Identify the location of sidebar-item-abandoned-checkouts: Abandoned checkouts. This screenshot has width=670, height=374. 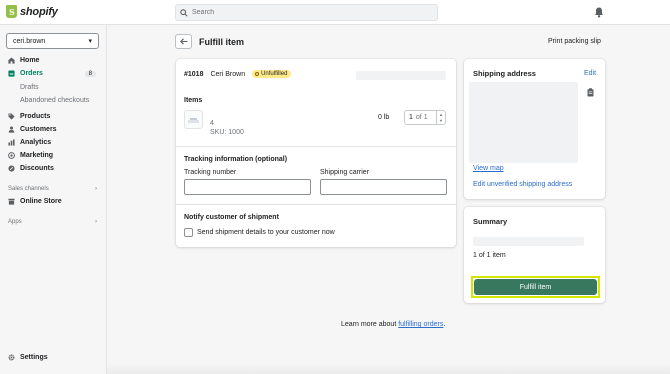
(54, 100).